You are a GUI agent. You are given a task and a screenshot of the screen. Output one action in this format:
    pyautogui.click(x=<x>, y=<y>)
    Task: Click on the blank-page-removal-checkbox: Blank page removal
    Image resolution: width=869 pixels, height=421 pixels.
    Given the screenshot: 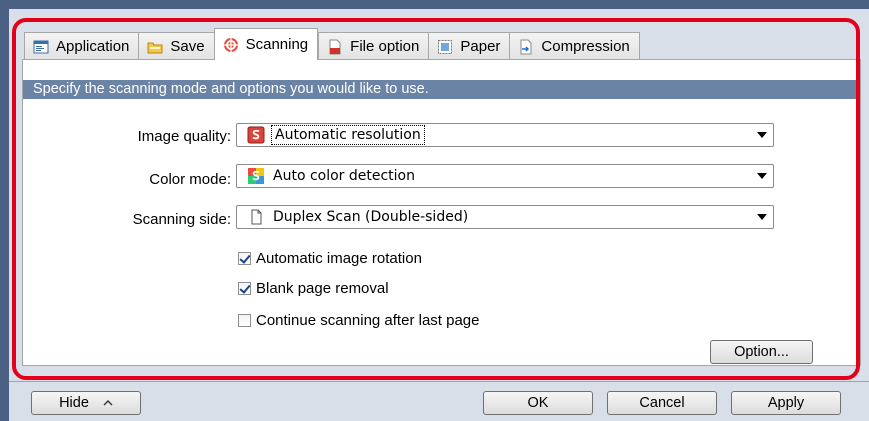 What is the action you would take?
    pyautogui.click(x=313, y=288)
    